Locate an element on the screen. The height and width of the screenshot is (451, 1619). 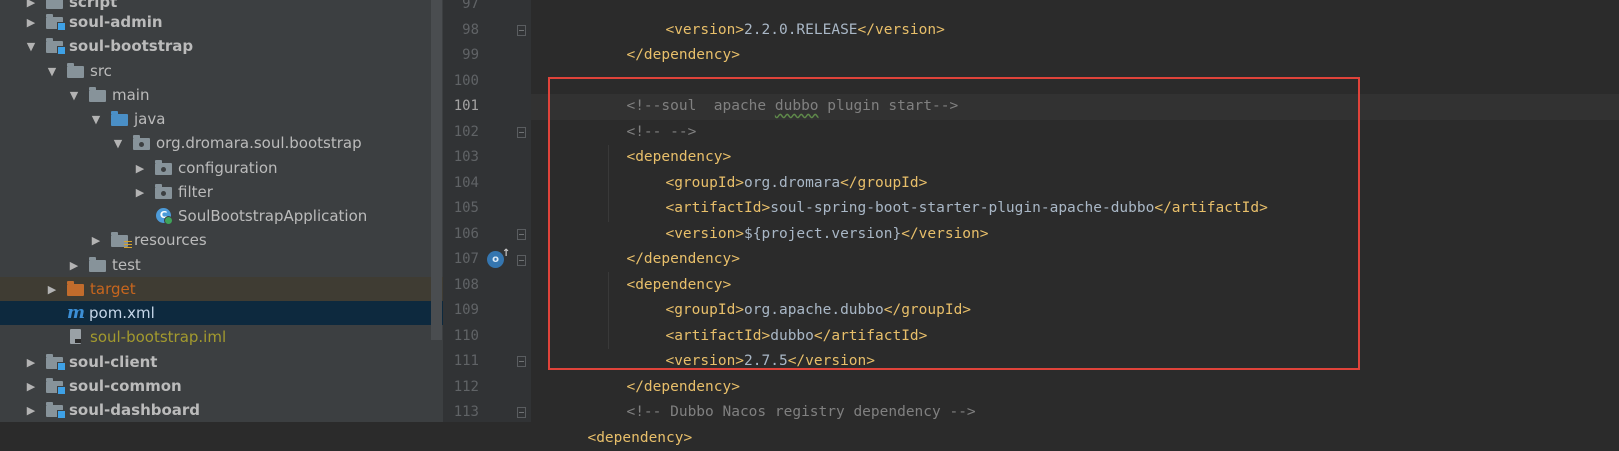
tree-item-label: target is located at coordinates (113, 289).